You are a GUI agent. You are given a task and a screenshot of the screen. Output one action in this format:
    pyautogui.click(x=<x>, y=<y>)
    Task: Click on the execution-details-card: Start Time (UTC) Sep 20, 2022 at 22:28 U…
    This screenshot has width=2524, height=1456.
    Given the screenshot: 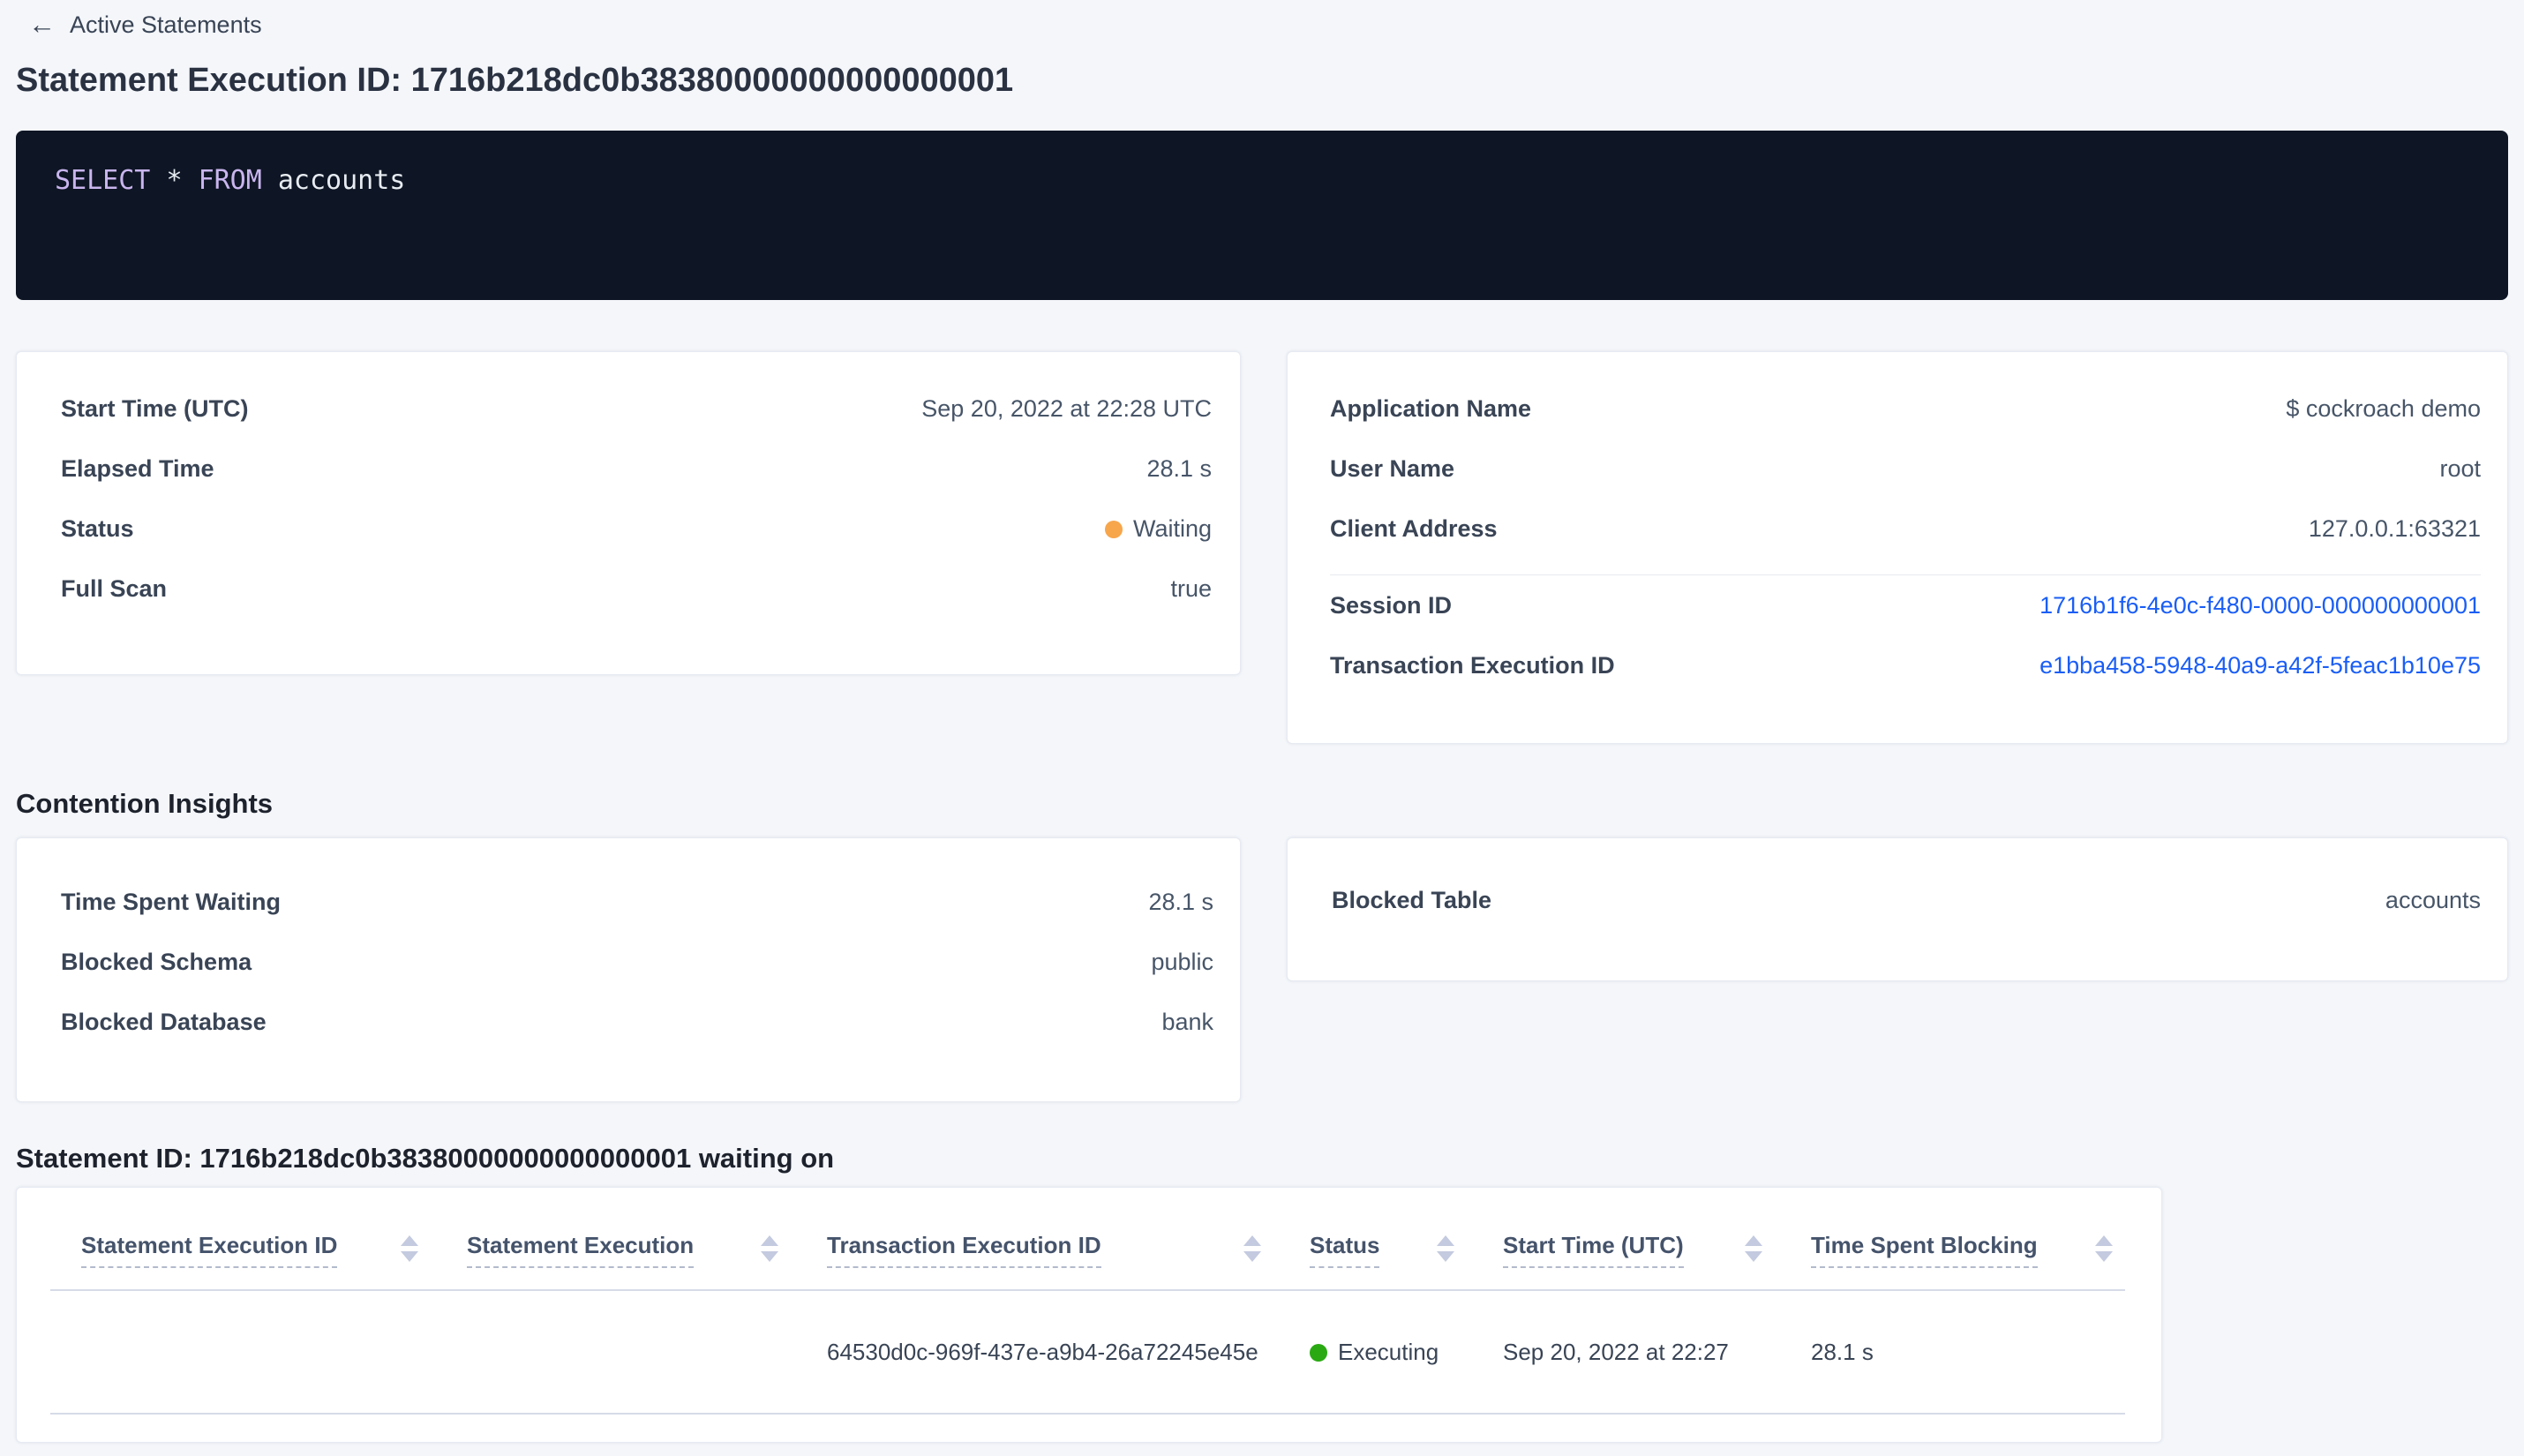 What is the action you would take?
    pyautogui.click(x=628, y=513)
    